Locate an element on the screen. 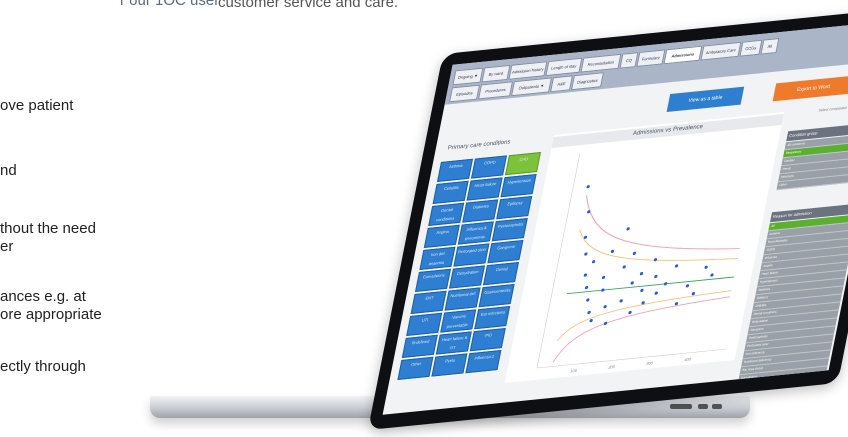  condition-button: Hypertension is located at coordinates (518, 186).